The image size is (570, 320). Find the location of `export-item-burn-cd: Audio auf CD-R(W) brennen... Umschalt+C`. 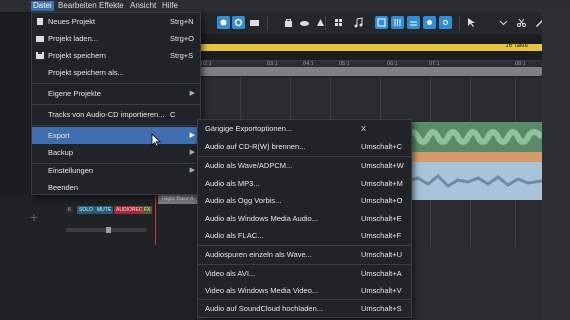

export-item-burn-cd: Audio auf CD-R(W) brennen... Umschalt+C is located at coordinates (304, 146).